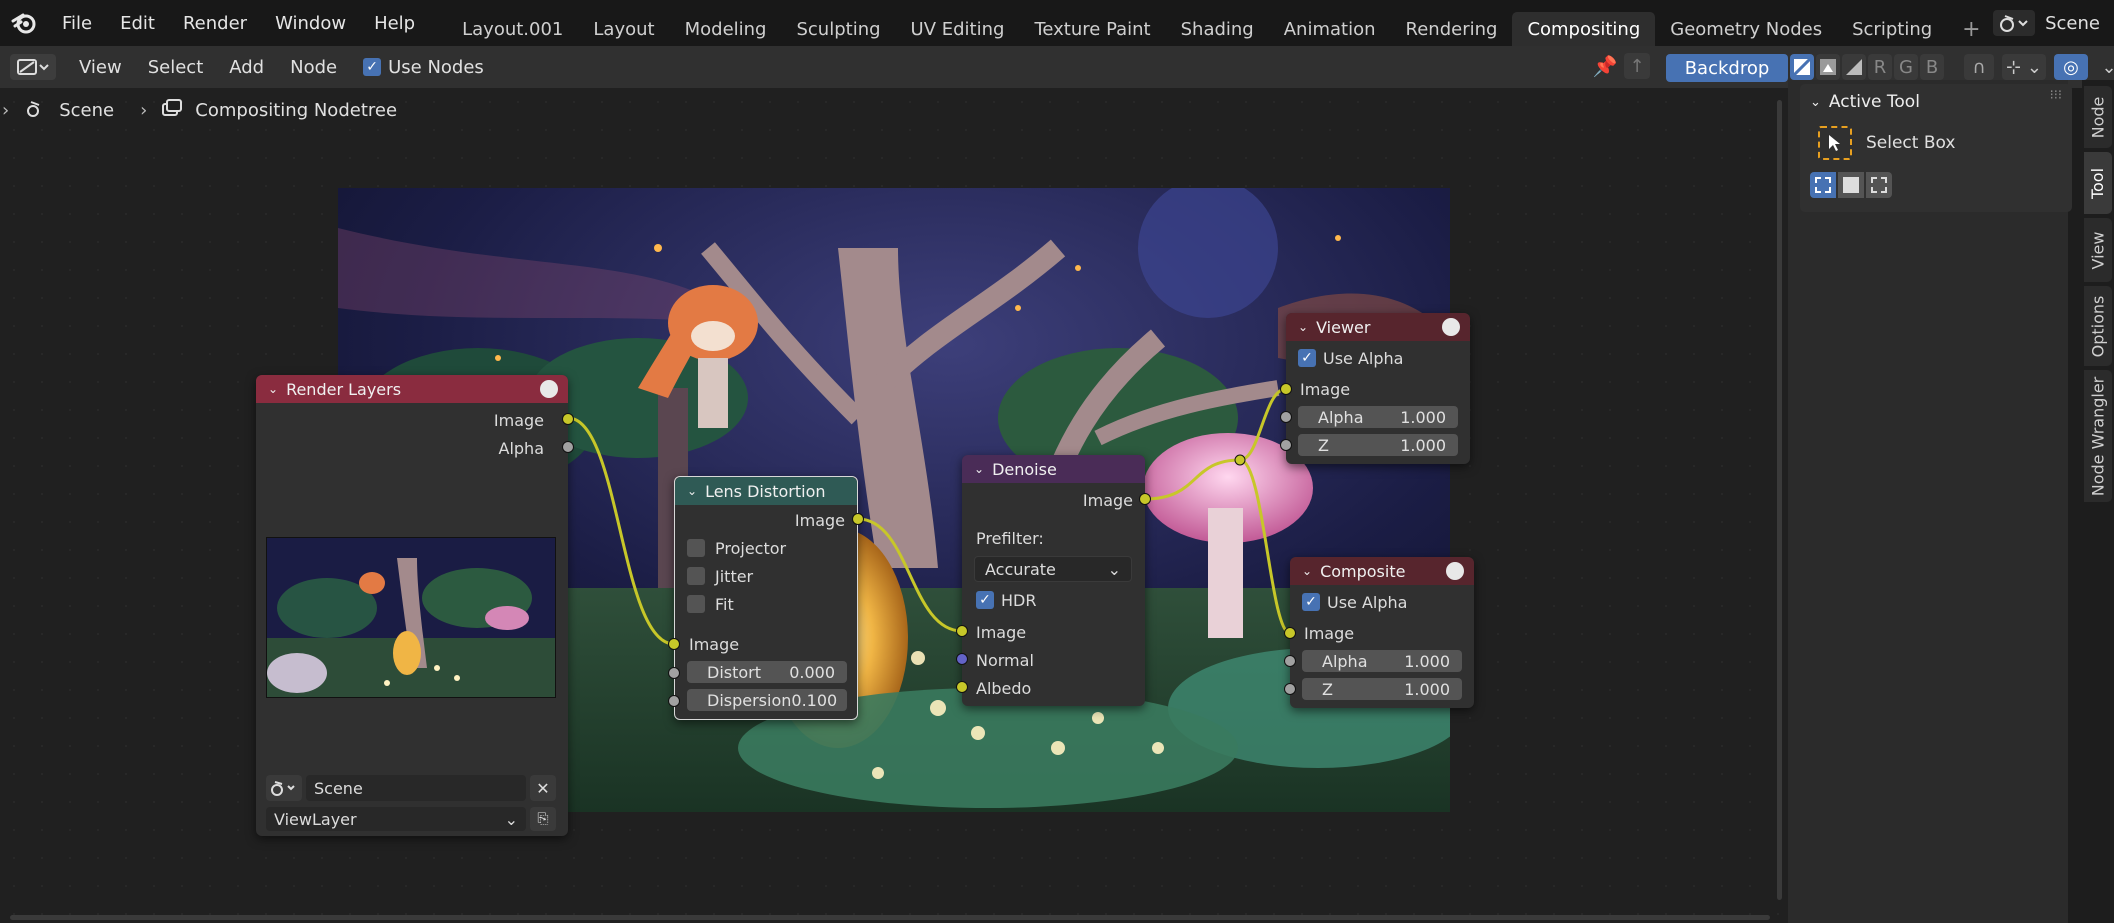 The height and width of the screenshot is (923, 2114). Describe the element at coordinates (2024, 67) in the screenshot. I see `snap-settings-icon: ⊹ ⌄` at that location.